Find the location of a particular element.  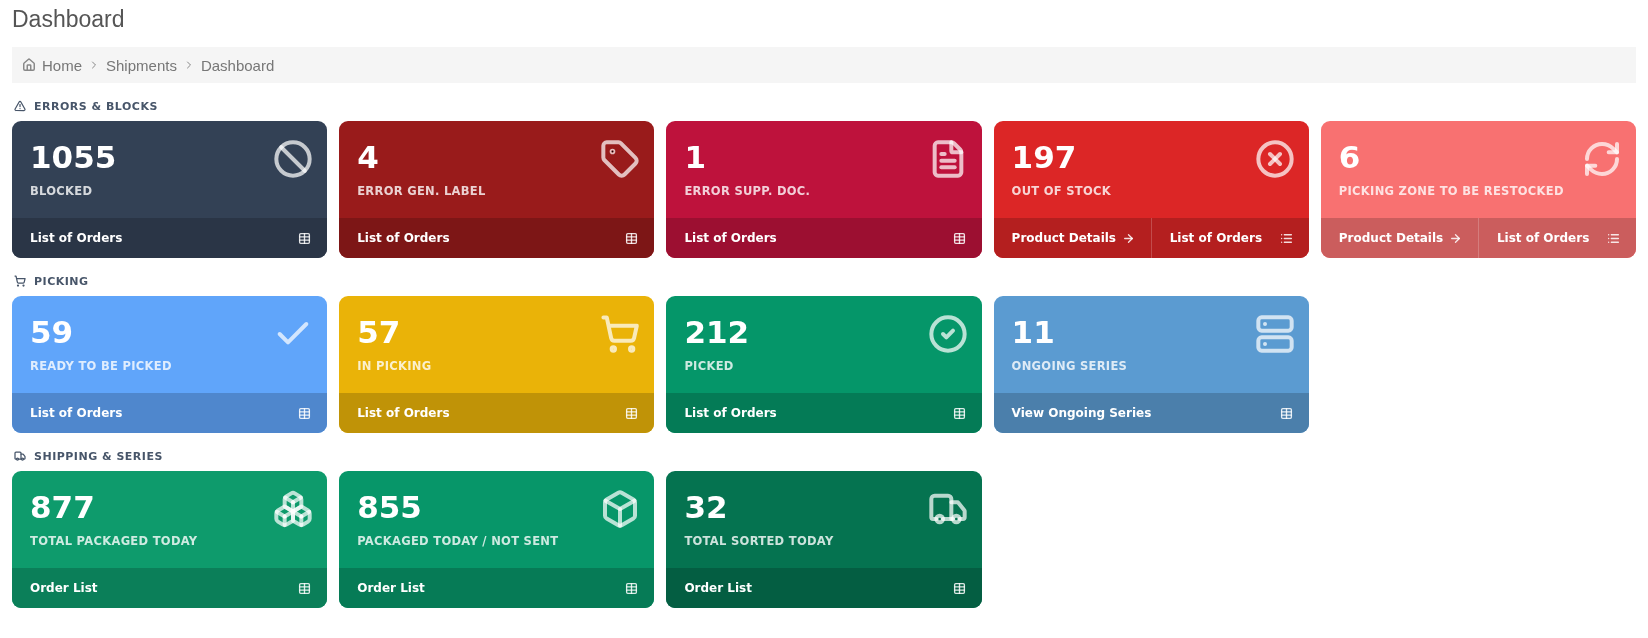

stat-value: 4 is located at coordinates (368, 158).